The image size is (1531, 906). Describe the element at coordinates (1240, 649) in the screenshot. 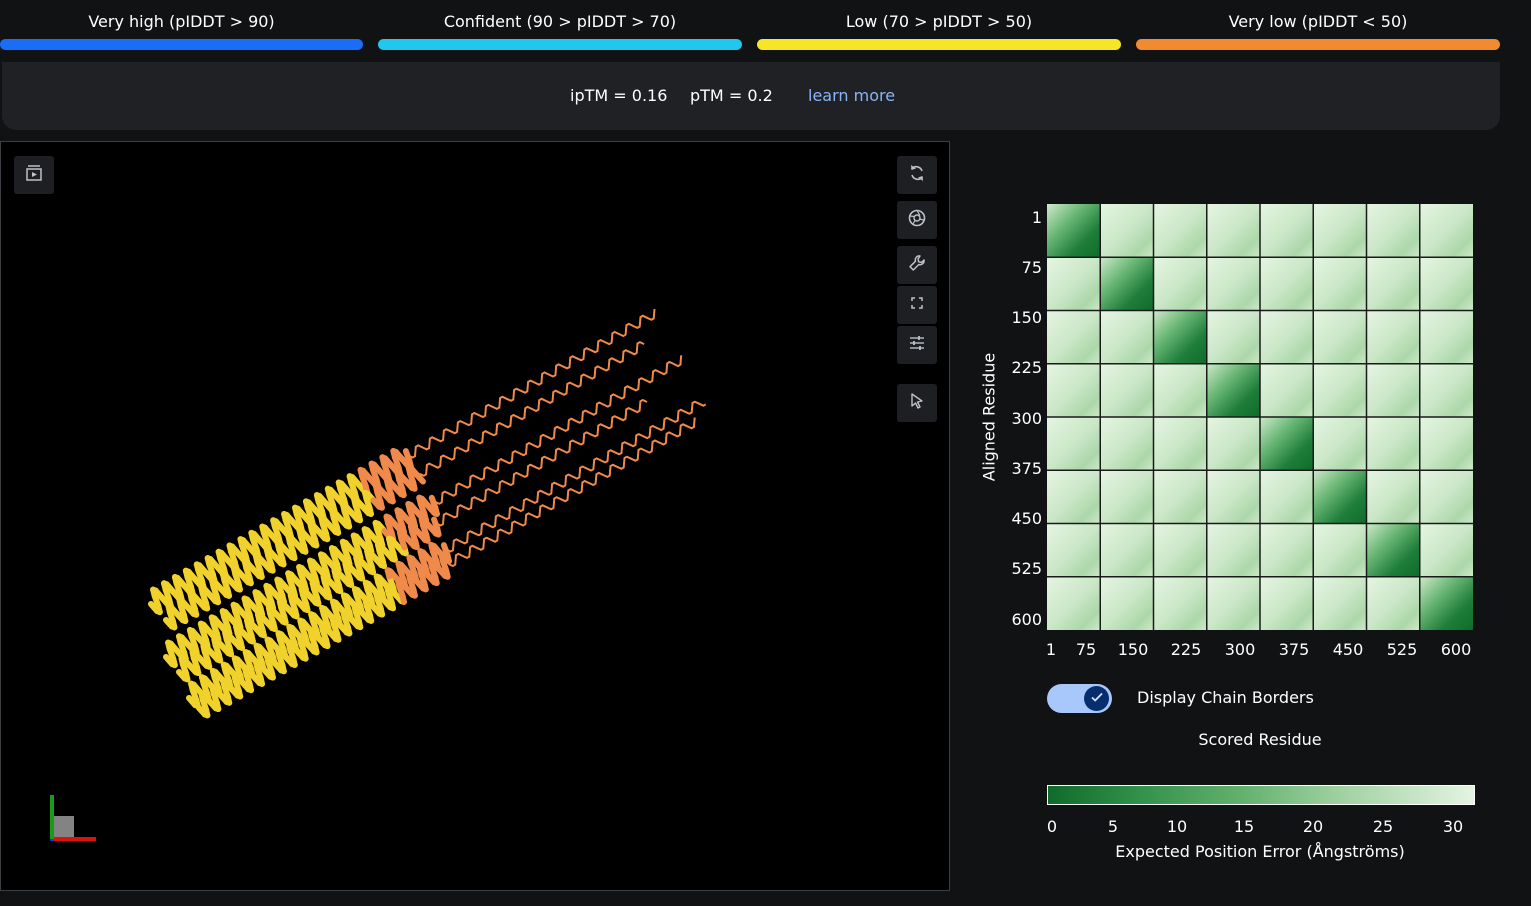

I see `x-tick-label: 300` at that location.